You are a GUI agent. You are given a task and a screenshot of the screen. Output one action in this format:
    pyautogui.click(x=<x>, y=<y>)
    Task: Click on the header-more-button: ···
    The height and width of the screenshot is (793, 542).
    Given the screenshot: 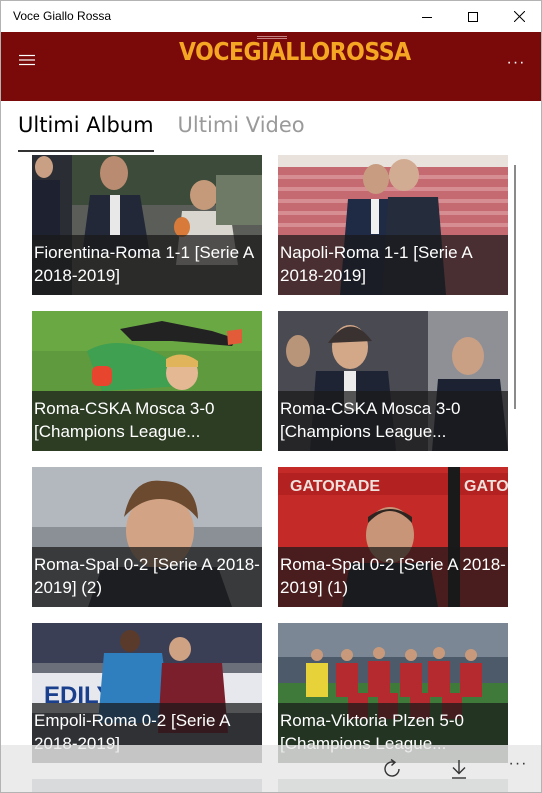 What is the action you would take?
    pyautogui.click(x=516, y=64)
    